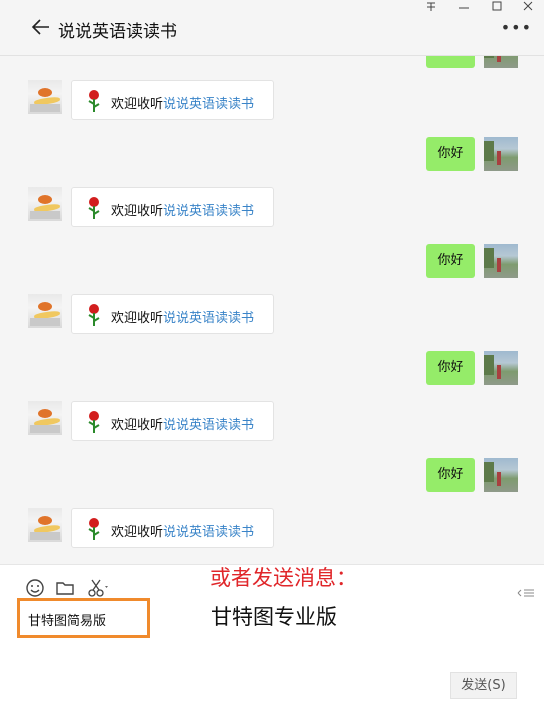  I want to click on scissors-icon, so click(99, 588).